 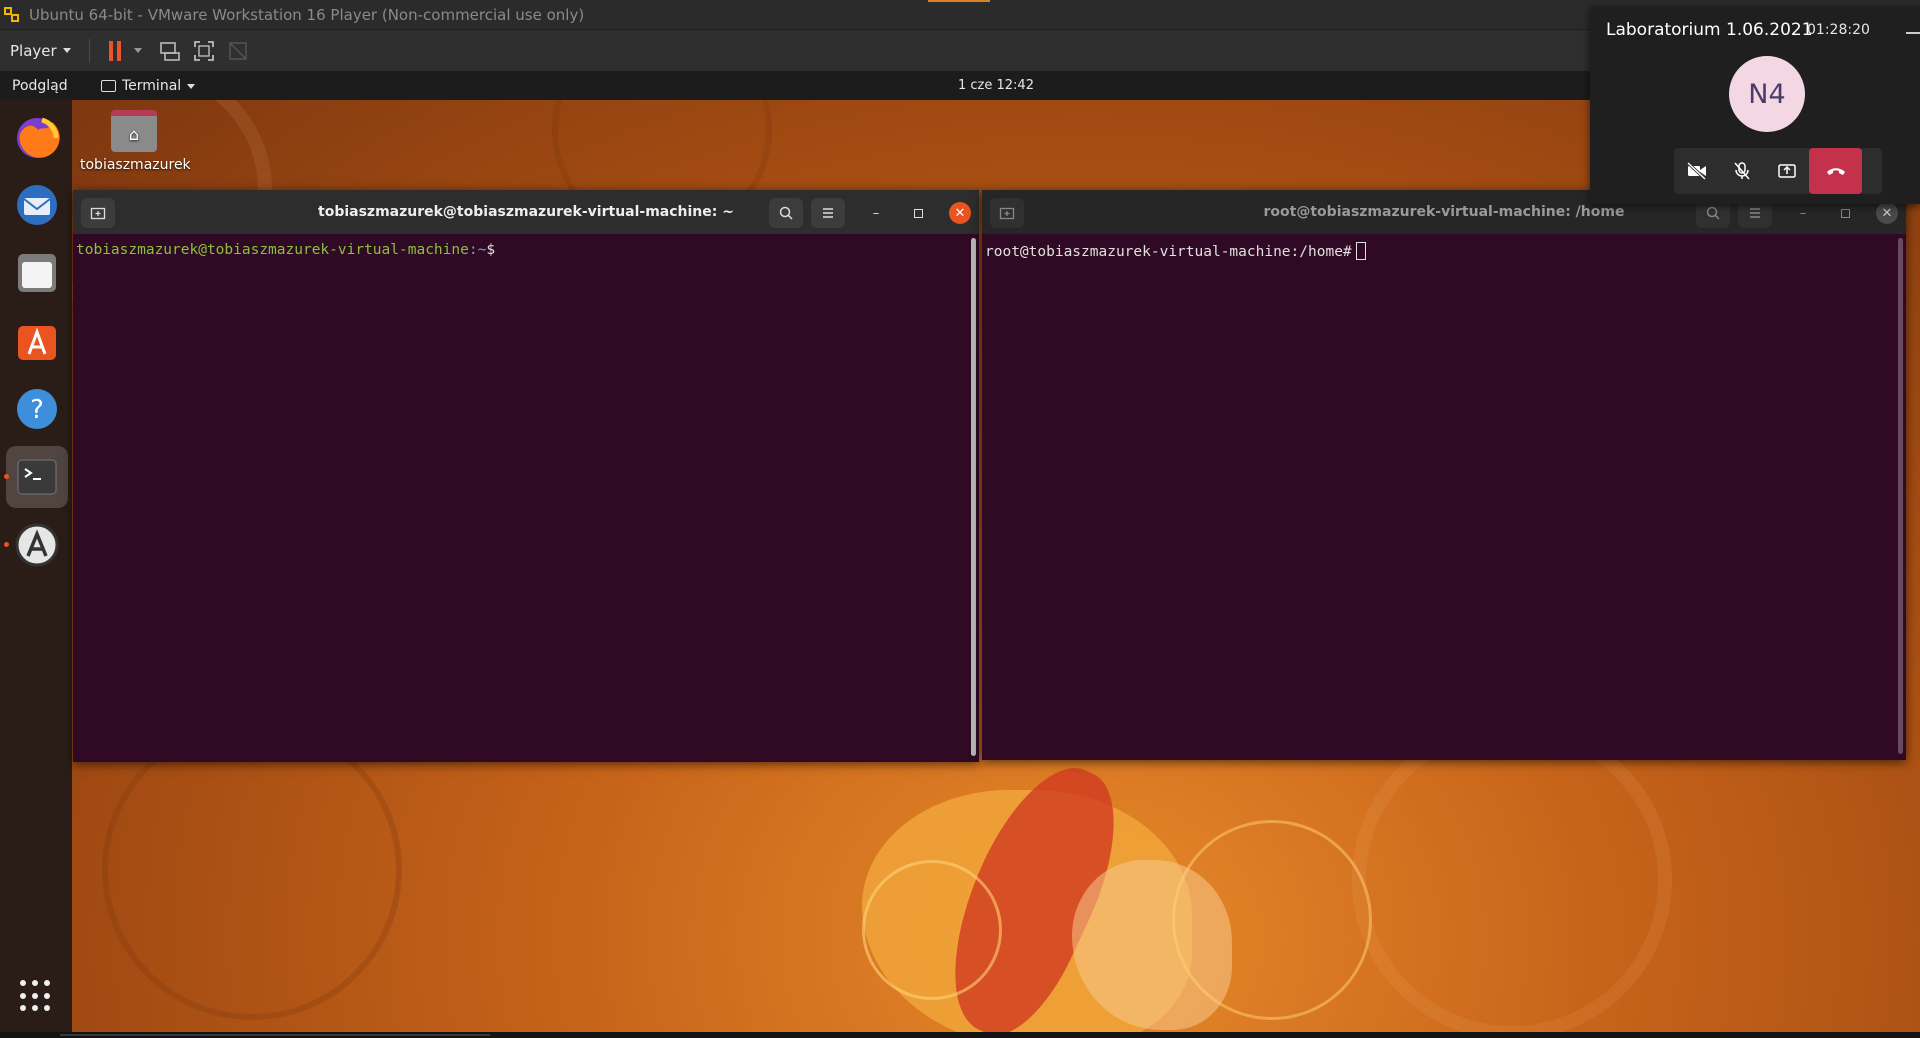 What do you see at coordinates (477, 250) in the screenshot?
I see `prompt-path: :~` at bounding box center [477, 250].